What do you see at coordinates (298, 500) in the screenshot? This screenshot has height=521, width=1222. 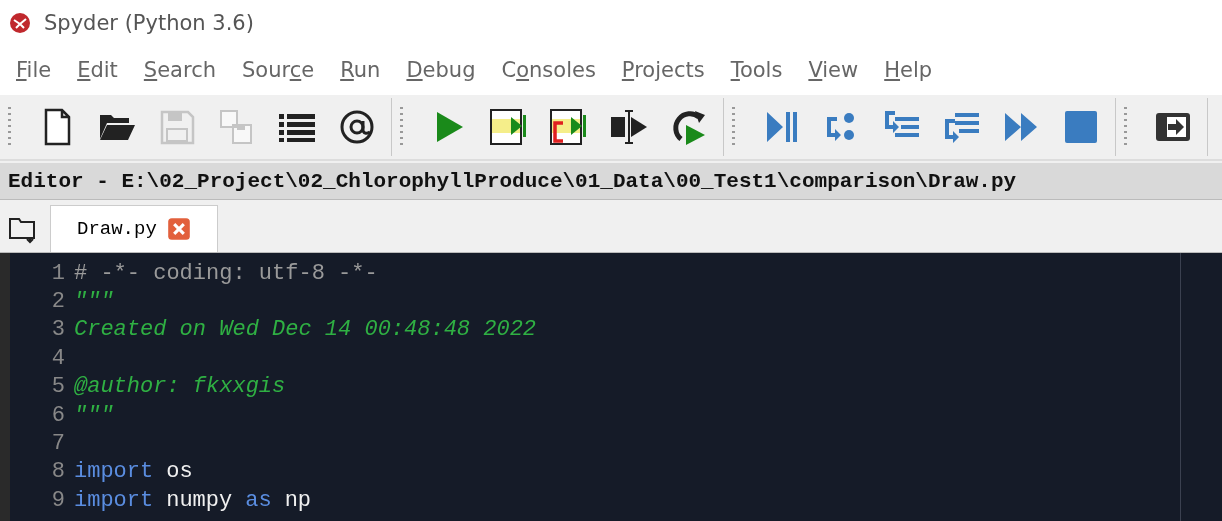 I see `code-text: np` at bounding box center [298, 500].